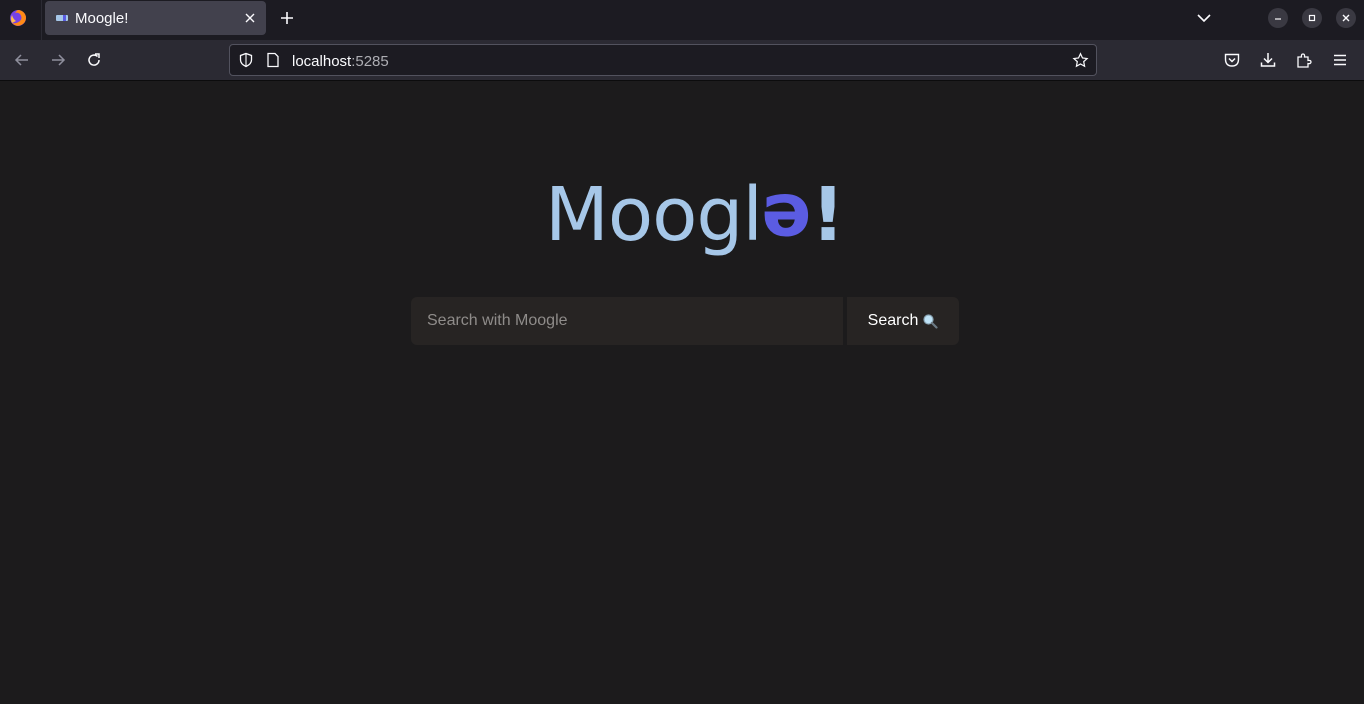  I want to click on address-bar: localhost:5285, so click(663, 60).